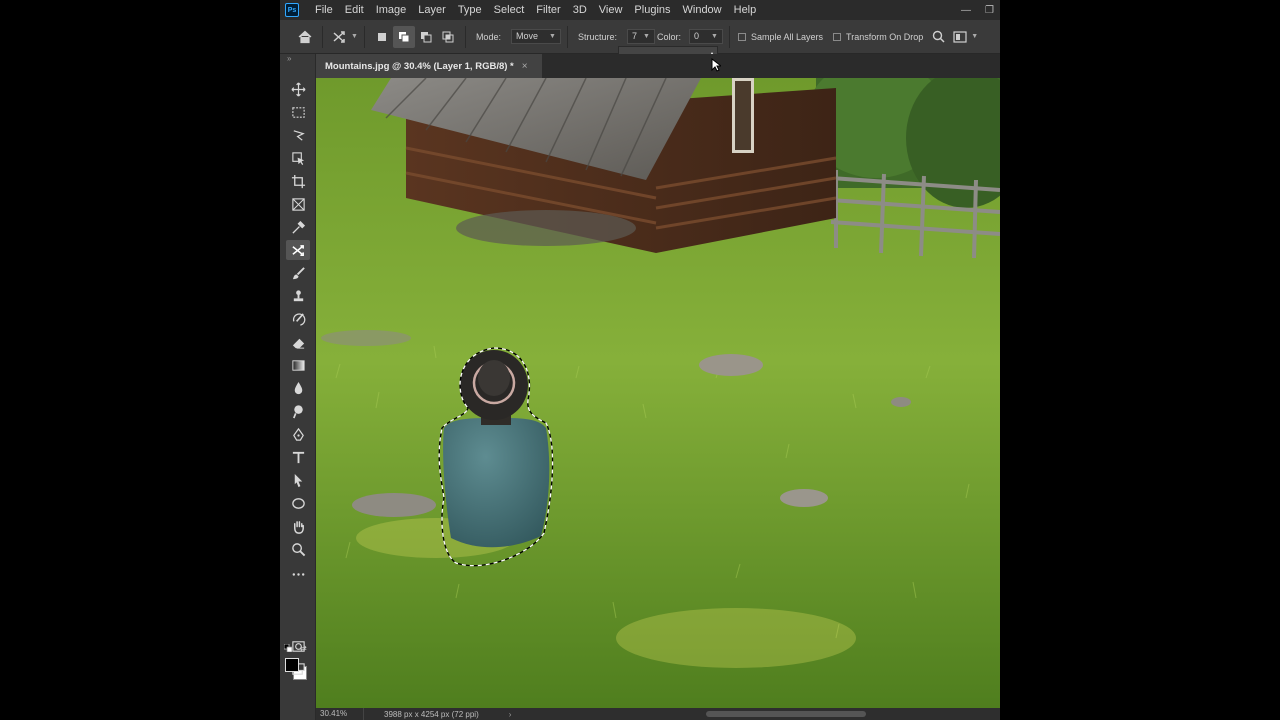  I want to click on restore-button: ❐, so click(989, 10).